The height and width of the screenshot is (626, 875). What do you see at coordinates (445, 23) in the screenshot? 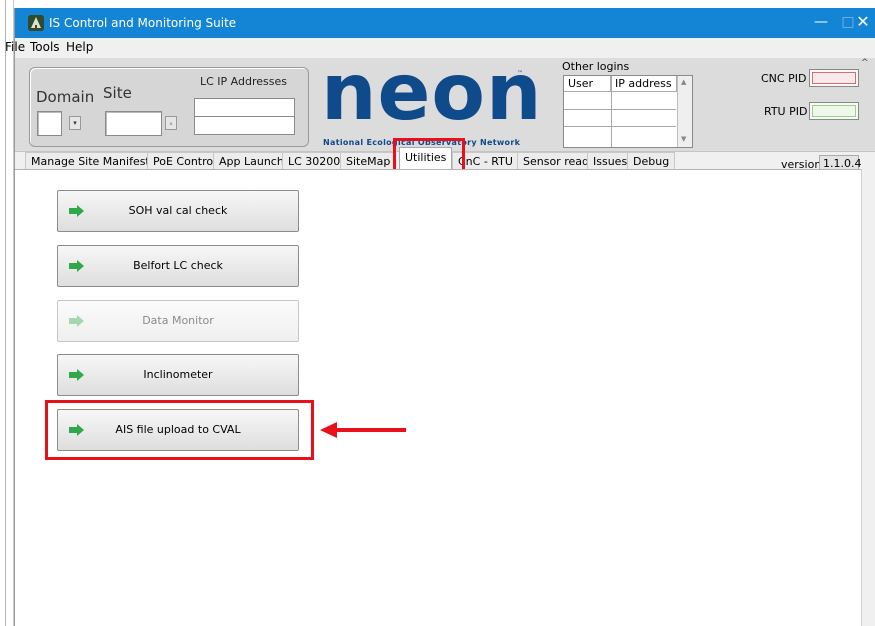
I see `title-bar: IS Control and Monitoring Suite — □ ✕` at bounding box center [445, 23].